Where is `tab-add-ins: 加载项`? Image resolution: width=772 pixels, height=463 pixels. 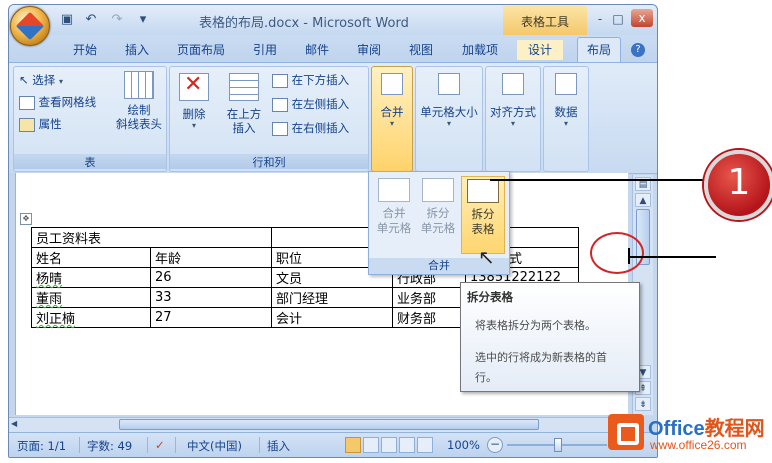 tab-add-ins: 加载项 is located at coordinates (480, 50).